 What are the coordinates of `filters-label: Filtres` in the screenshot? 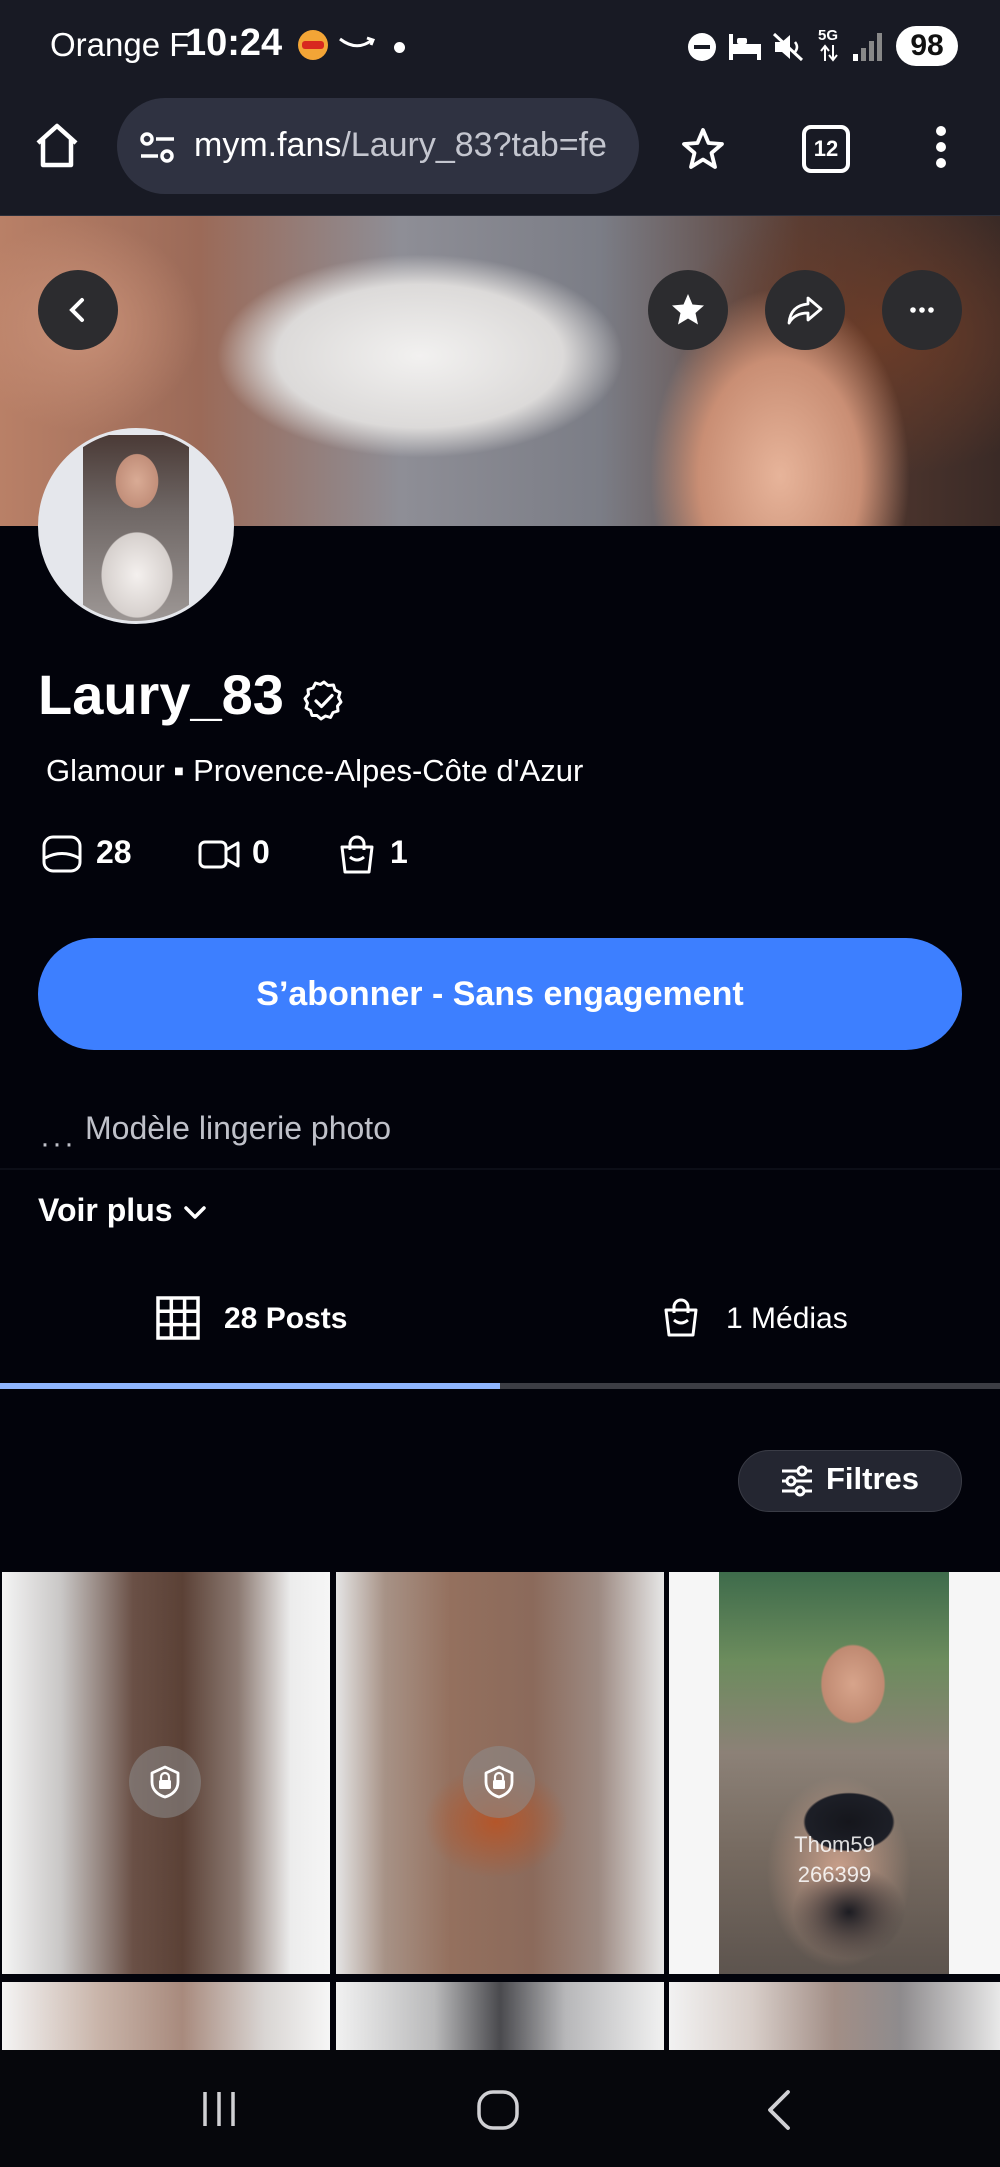 It's located at (872, 1479).